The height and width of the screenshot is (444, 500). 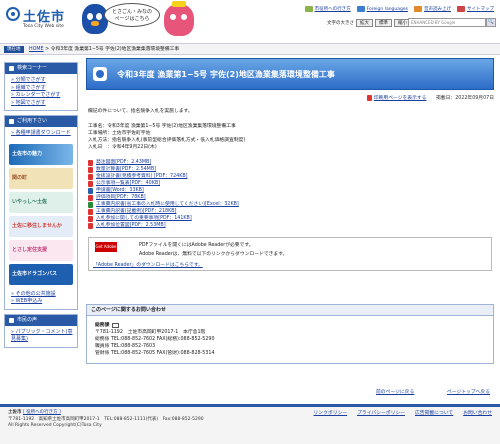 I want to click on search-button: 🔍, so click(x=491, y=22).